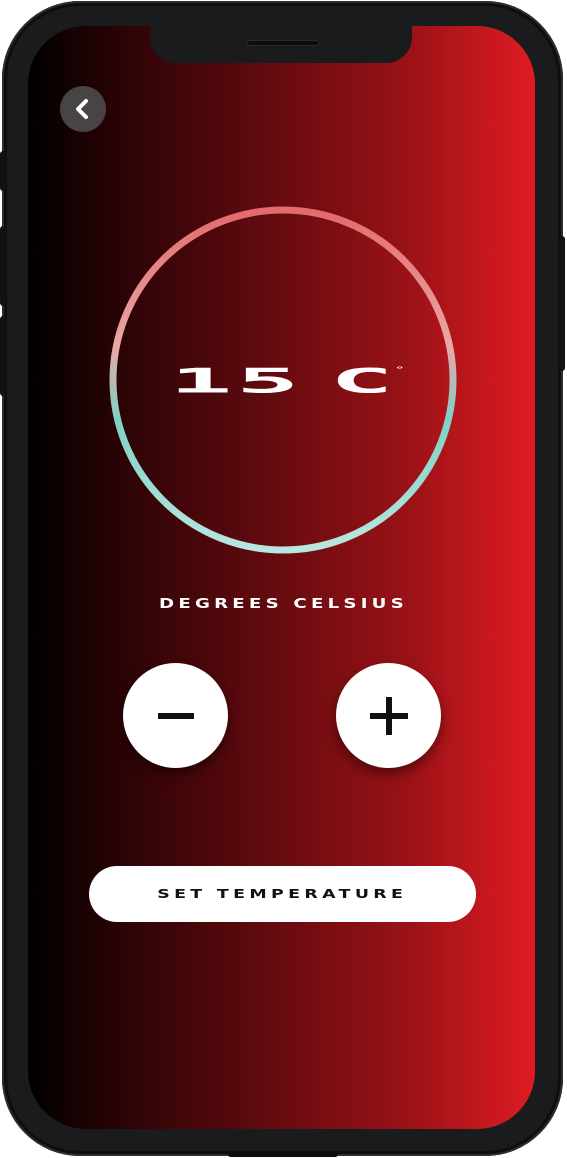  What do you see at coordinates (3, 356) in the screenshot?
I see `volume-down-button` at bounding box center [3, 356].